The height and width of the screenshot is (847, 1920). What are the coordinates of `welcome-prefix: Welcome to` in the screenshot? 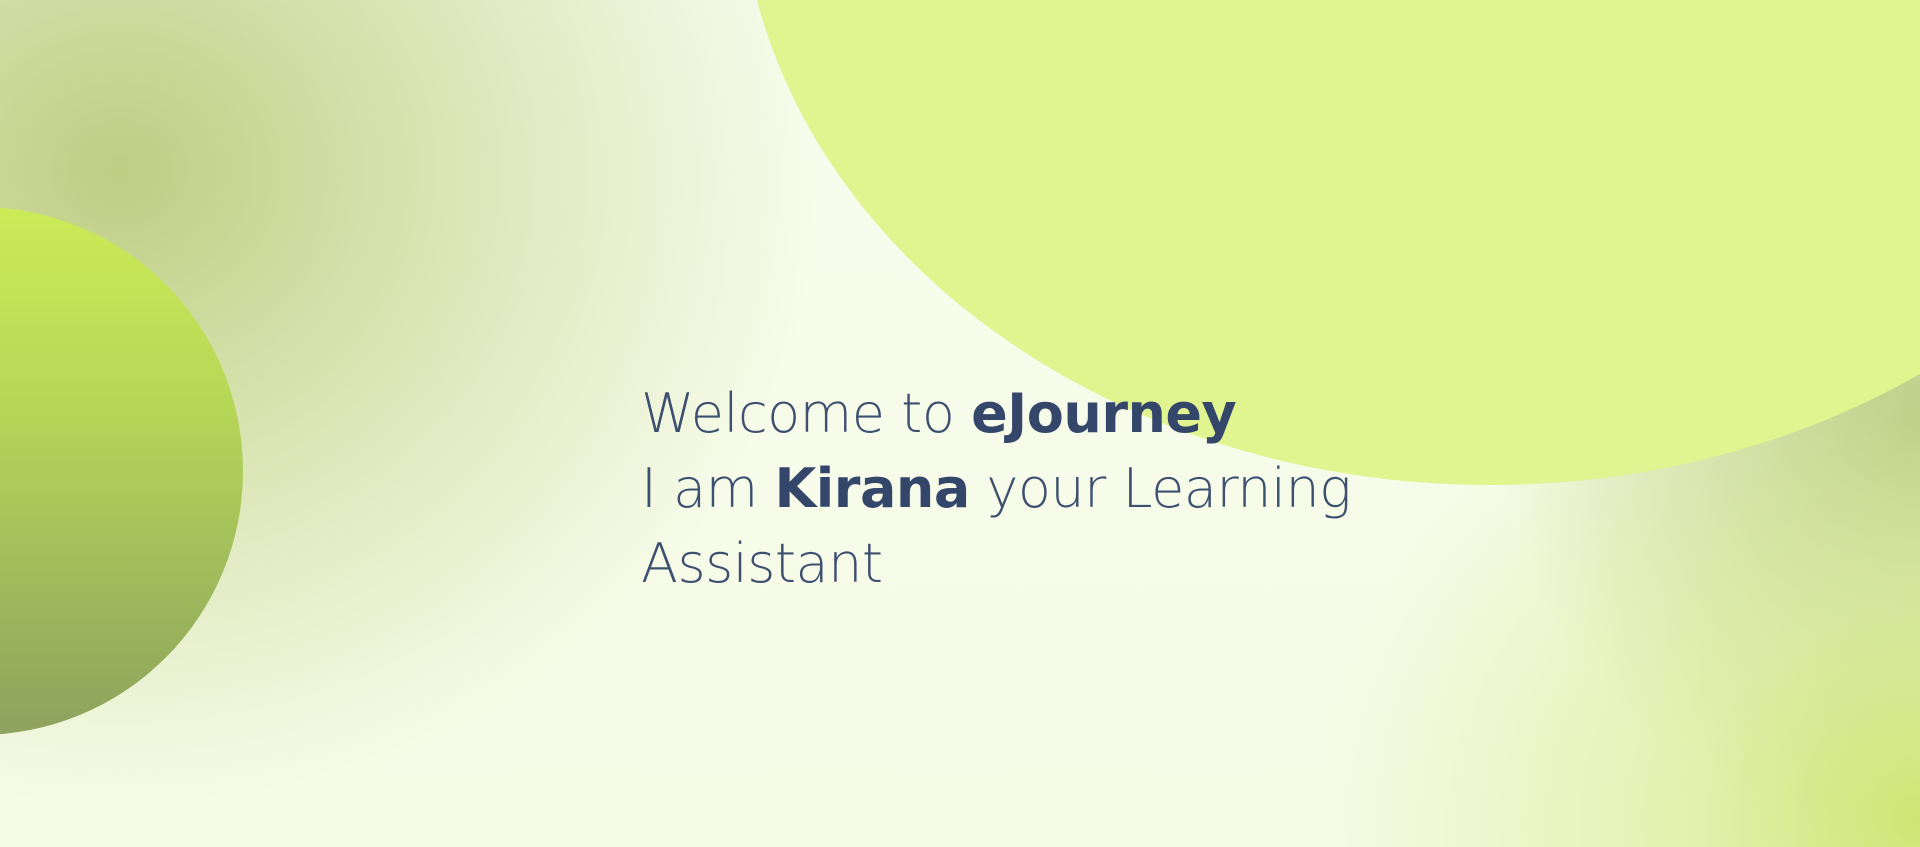 It's located at (806, 413).